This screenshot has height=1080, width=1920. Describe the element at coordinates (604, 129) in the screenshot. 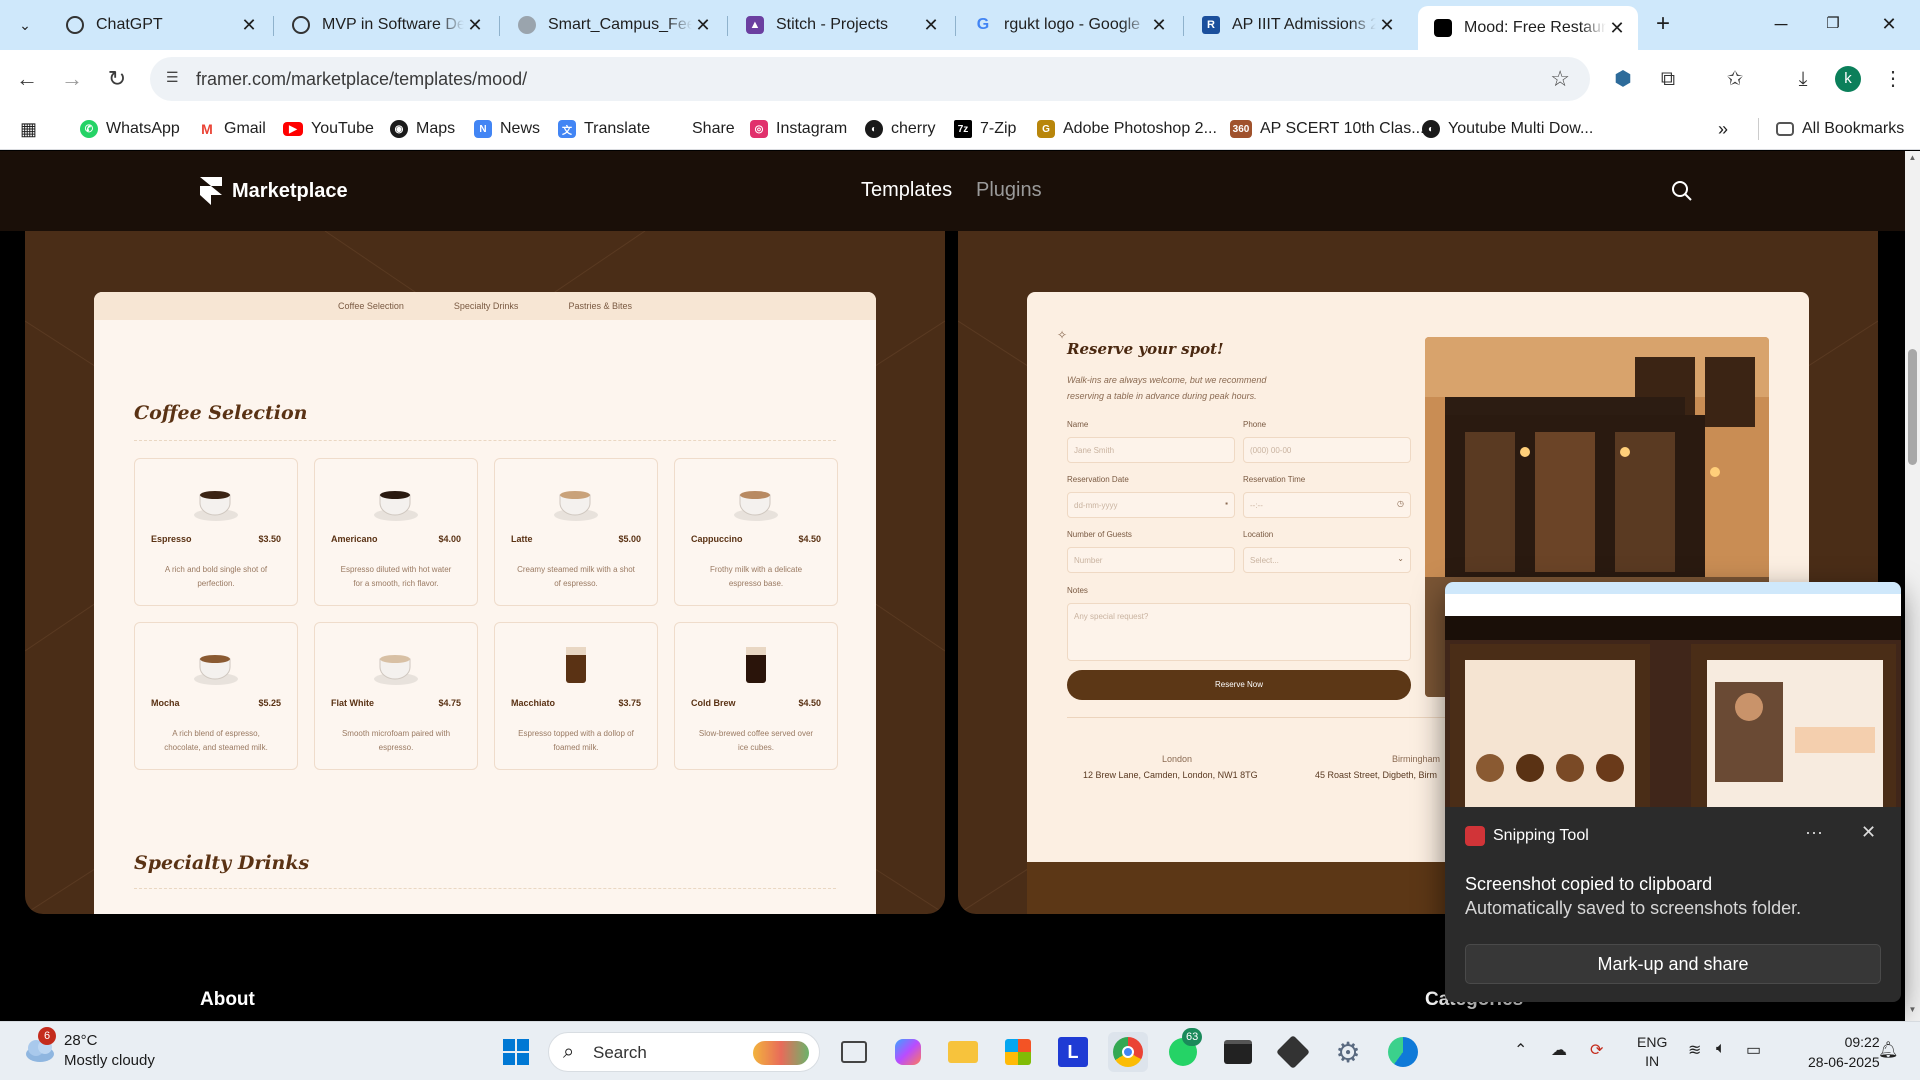

I see `bookmark-translate: 文 Translate` at that location.